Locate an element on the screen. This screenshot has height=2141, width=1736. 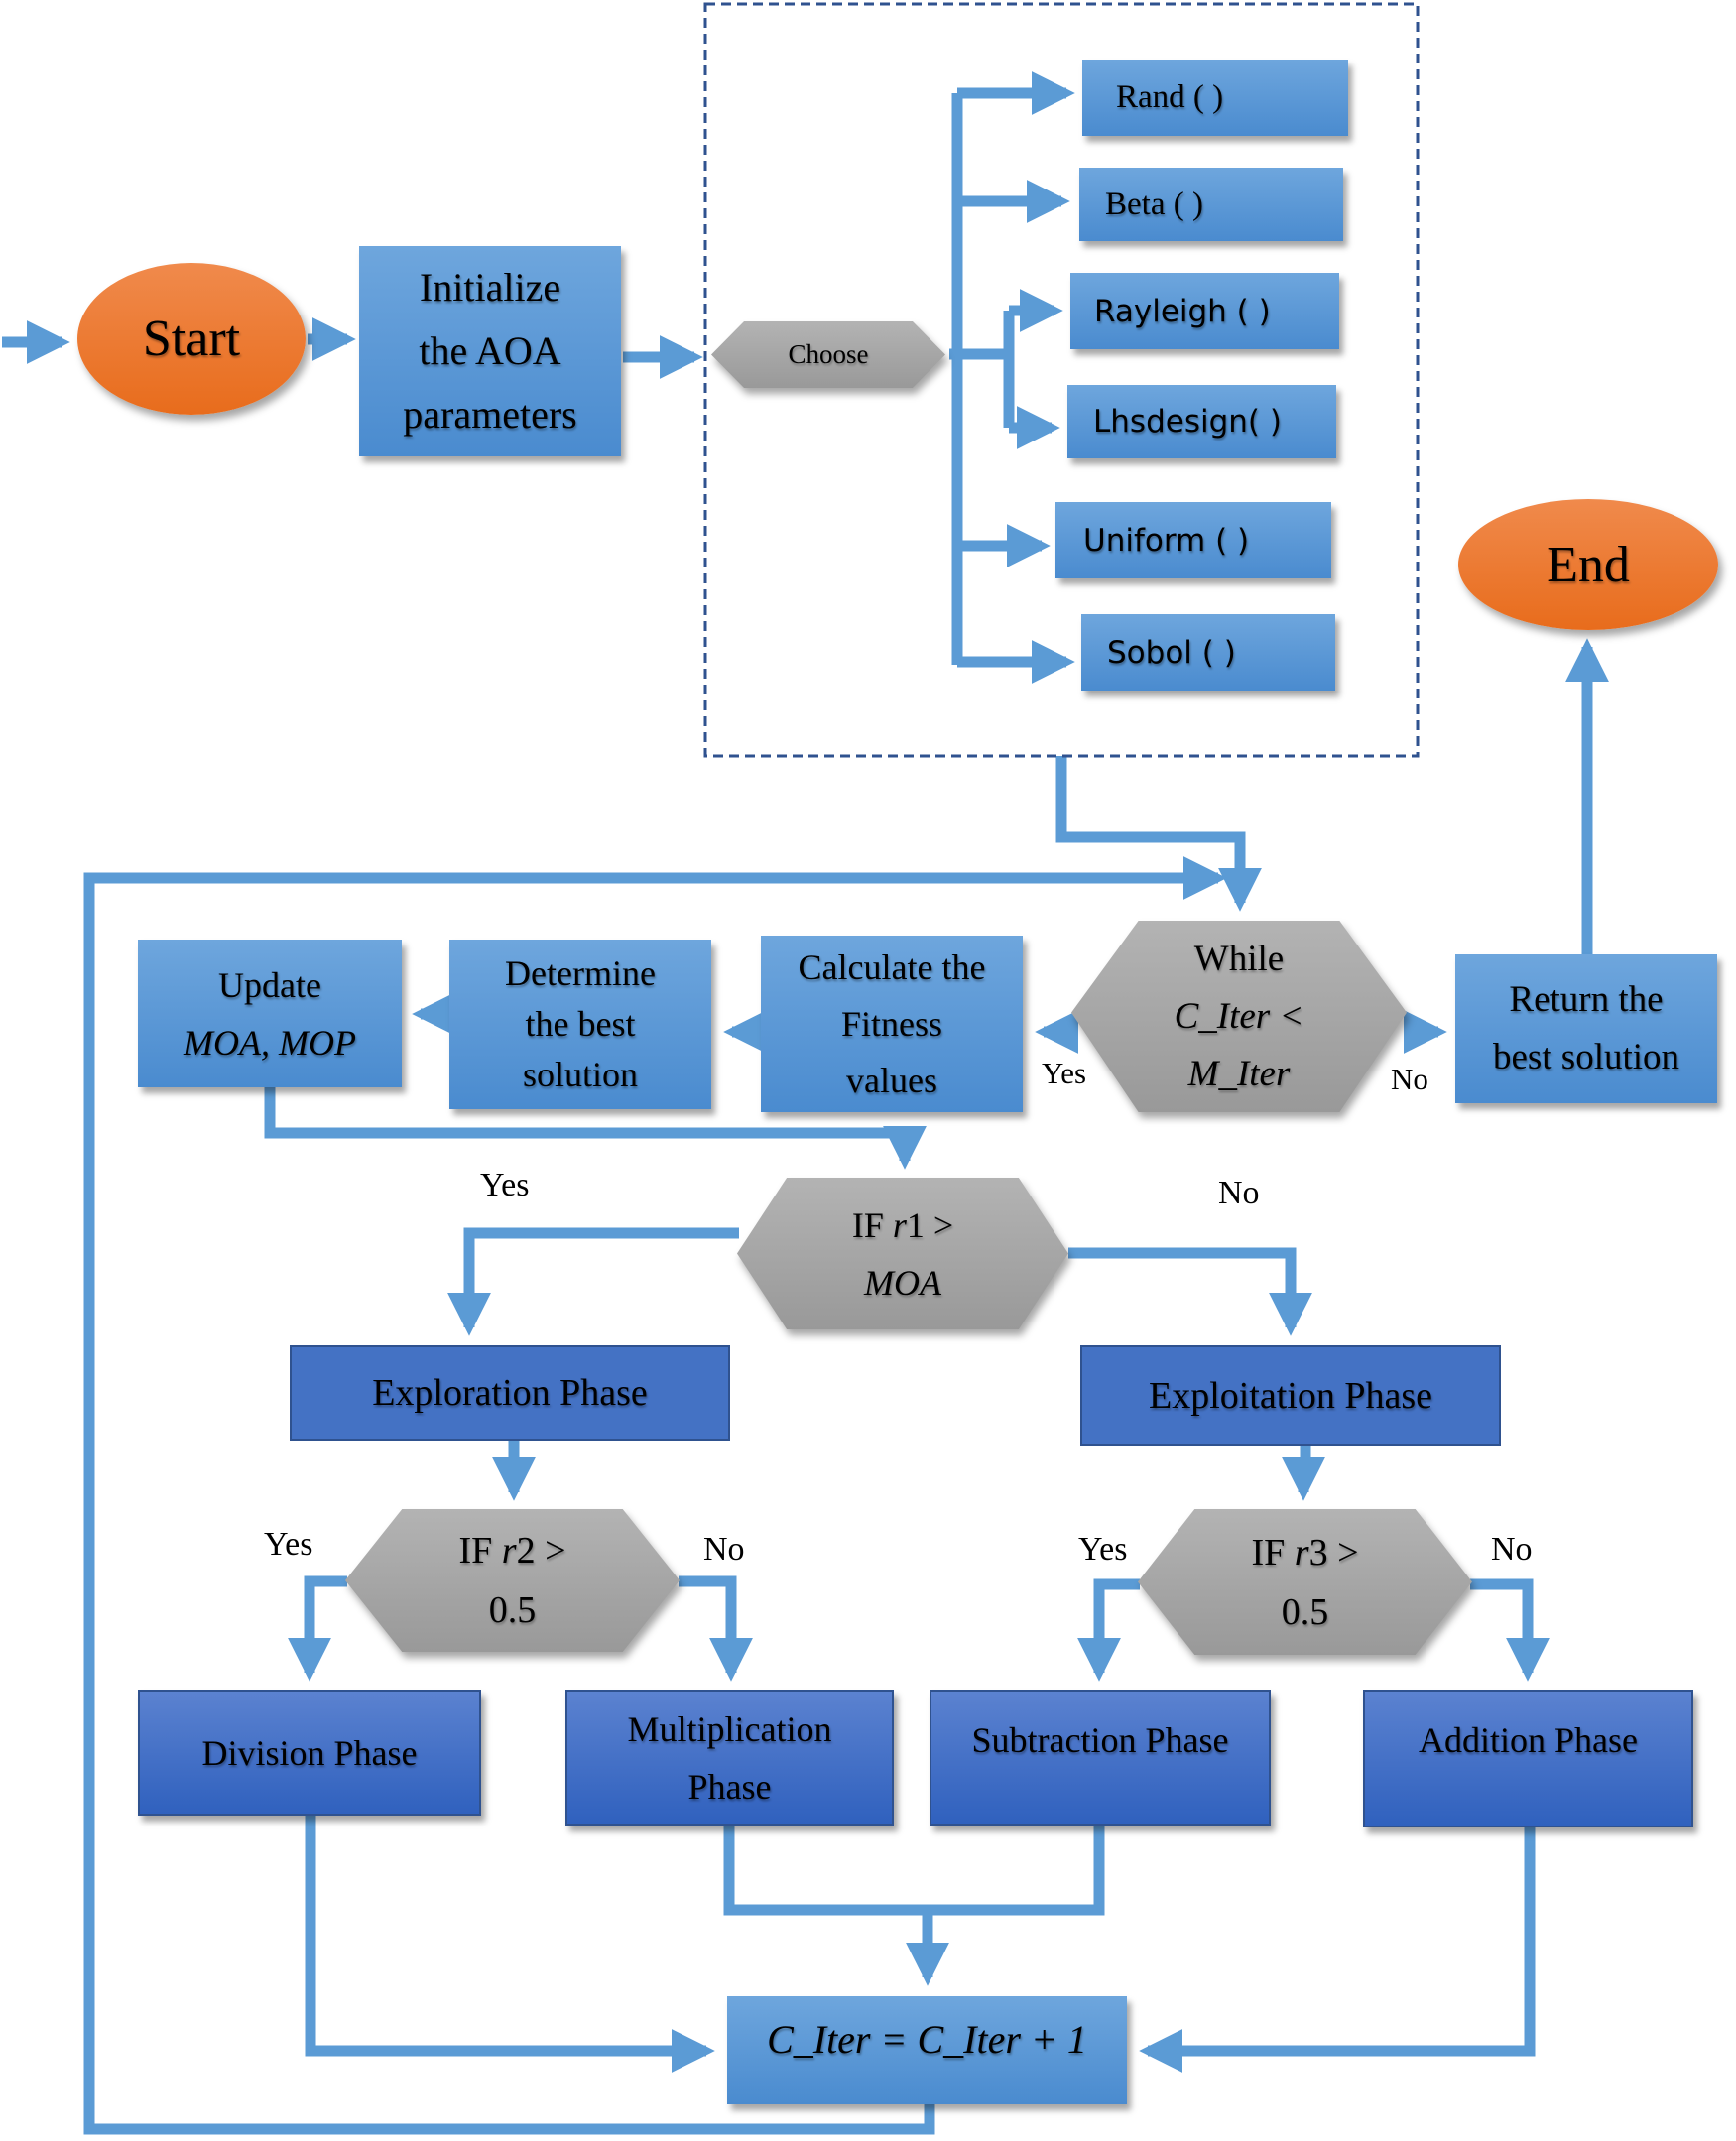
if-r1-line-2: MOA is located at coordinates (902, 1282).